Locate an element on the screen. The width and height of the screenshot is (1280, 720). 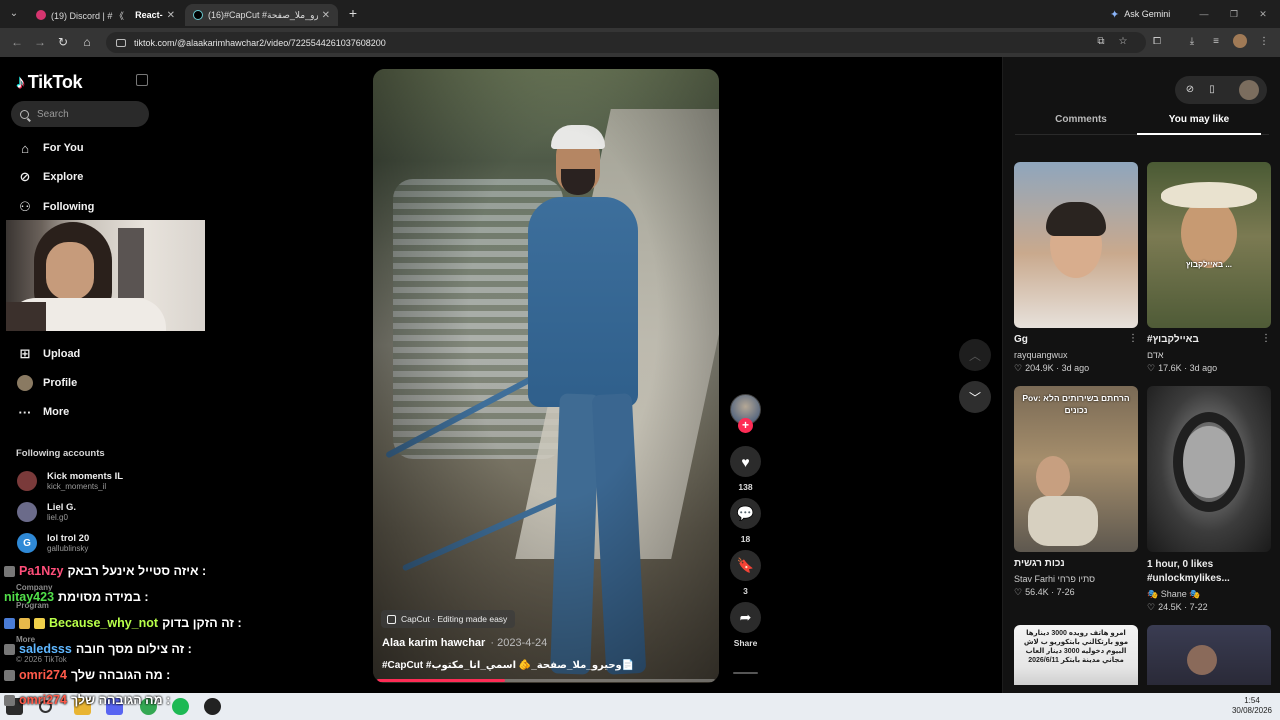
nav-following: ⚇ Following is located at coordinates (55, 207).